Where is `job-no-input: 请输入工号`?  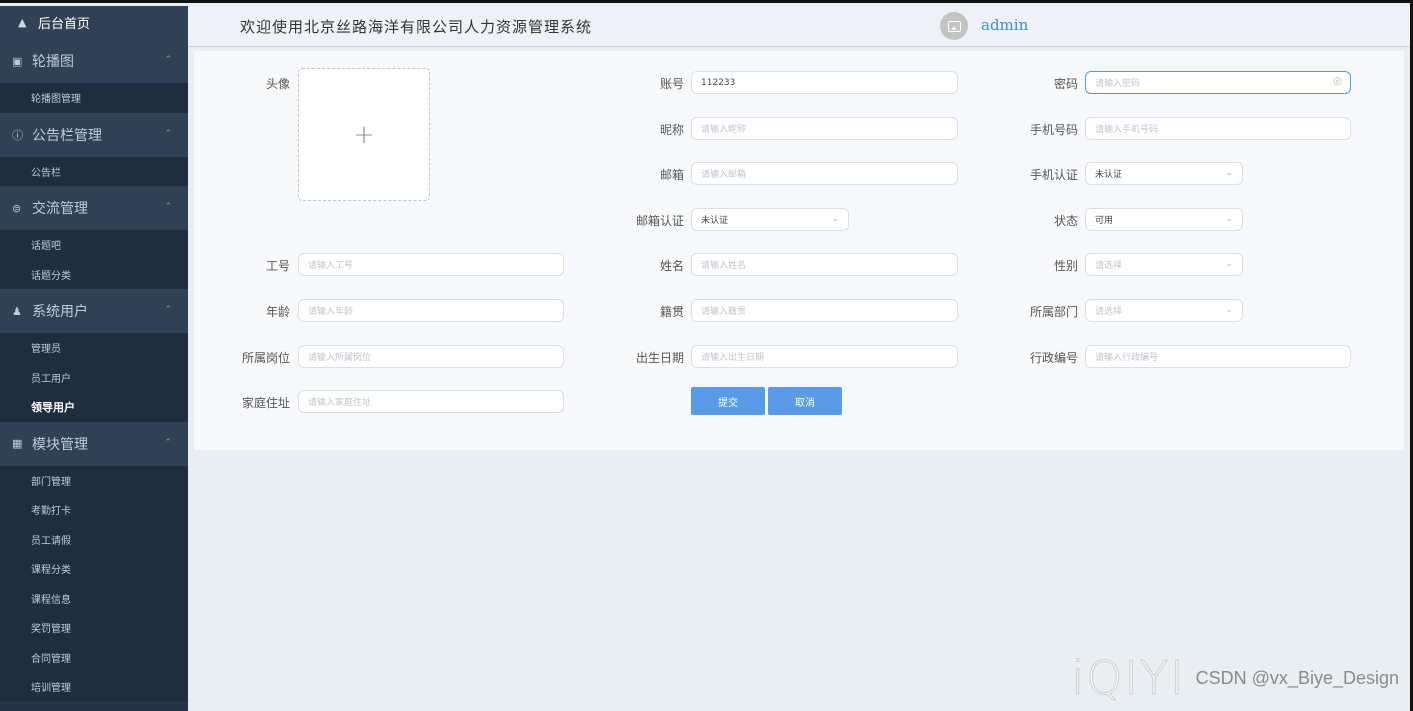
job-no-input: 请输入工号 is located at coordinates (431, 264).